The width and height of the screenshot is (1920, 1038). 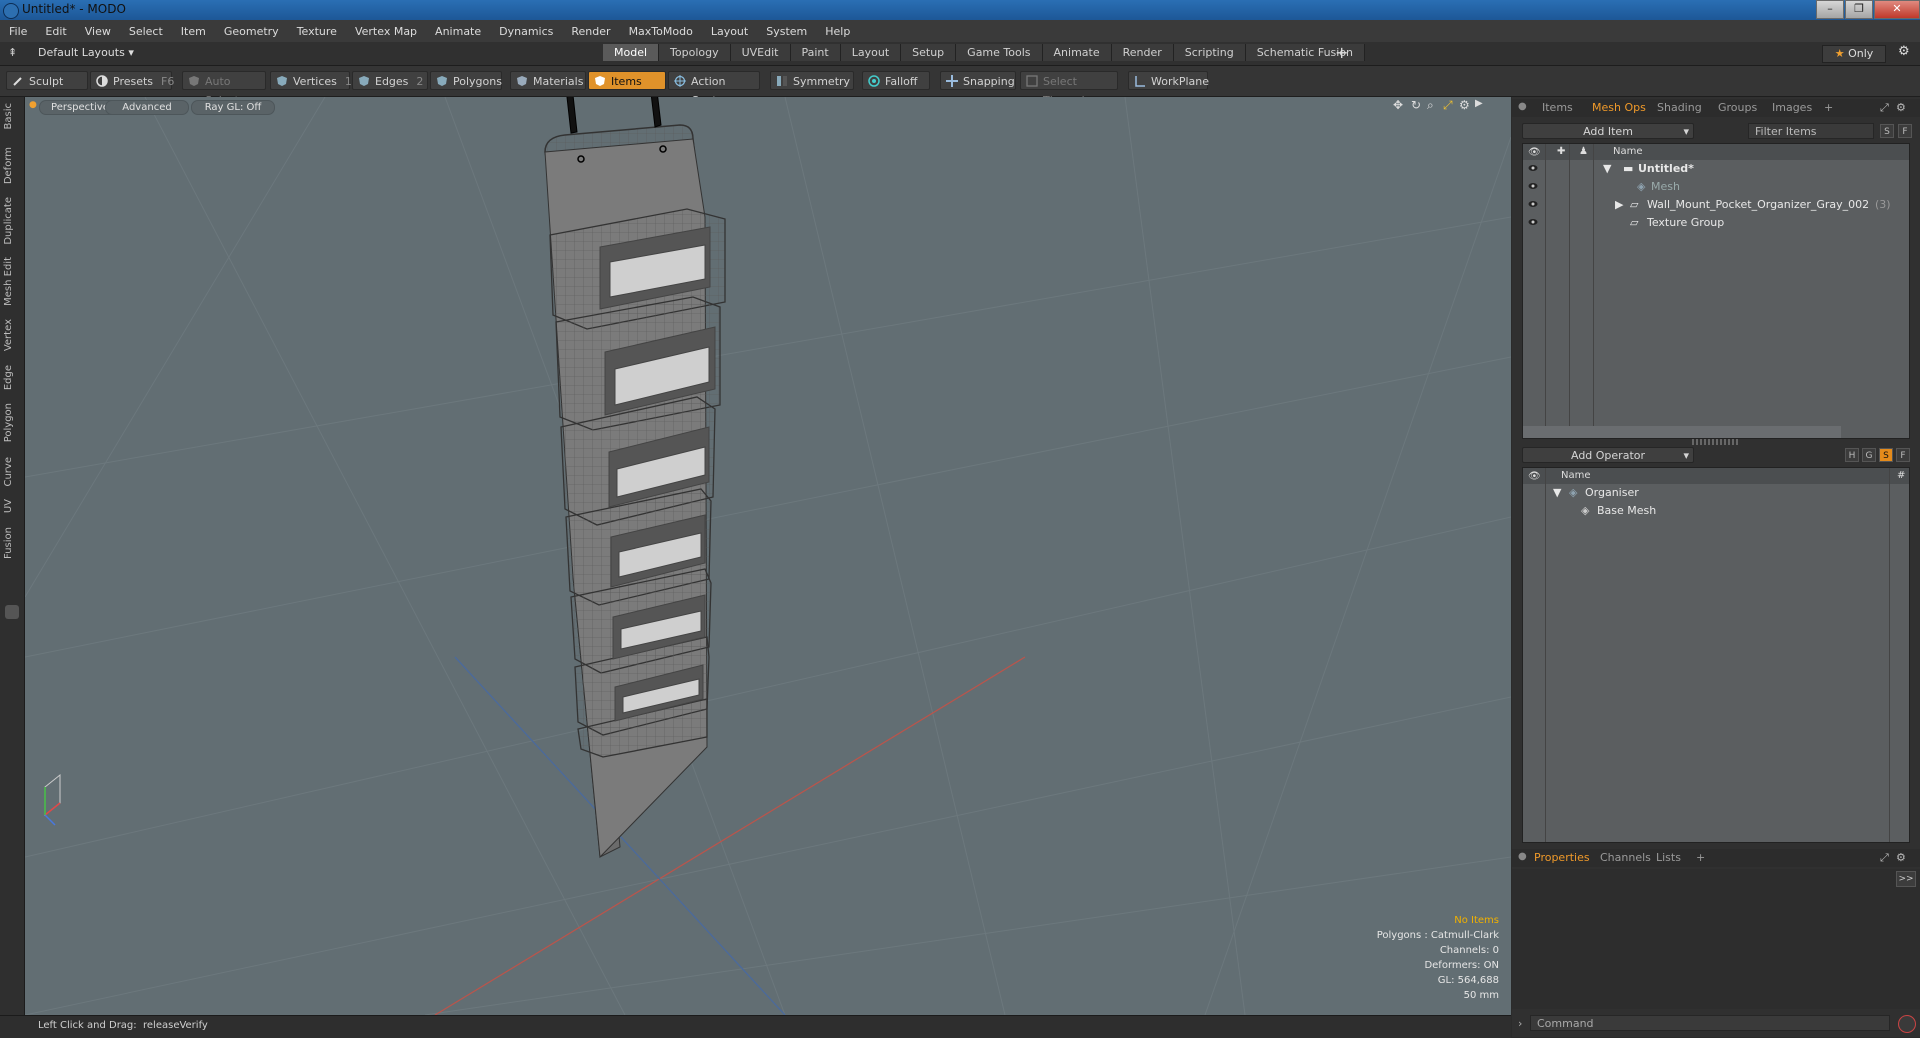 I want to click on default-layouts-dropdown: Default Layouts ▾, so click(x=86, y=52).